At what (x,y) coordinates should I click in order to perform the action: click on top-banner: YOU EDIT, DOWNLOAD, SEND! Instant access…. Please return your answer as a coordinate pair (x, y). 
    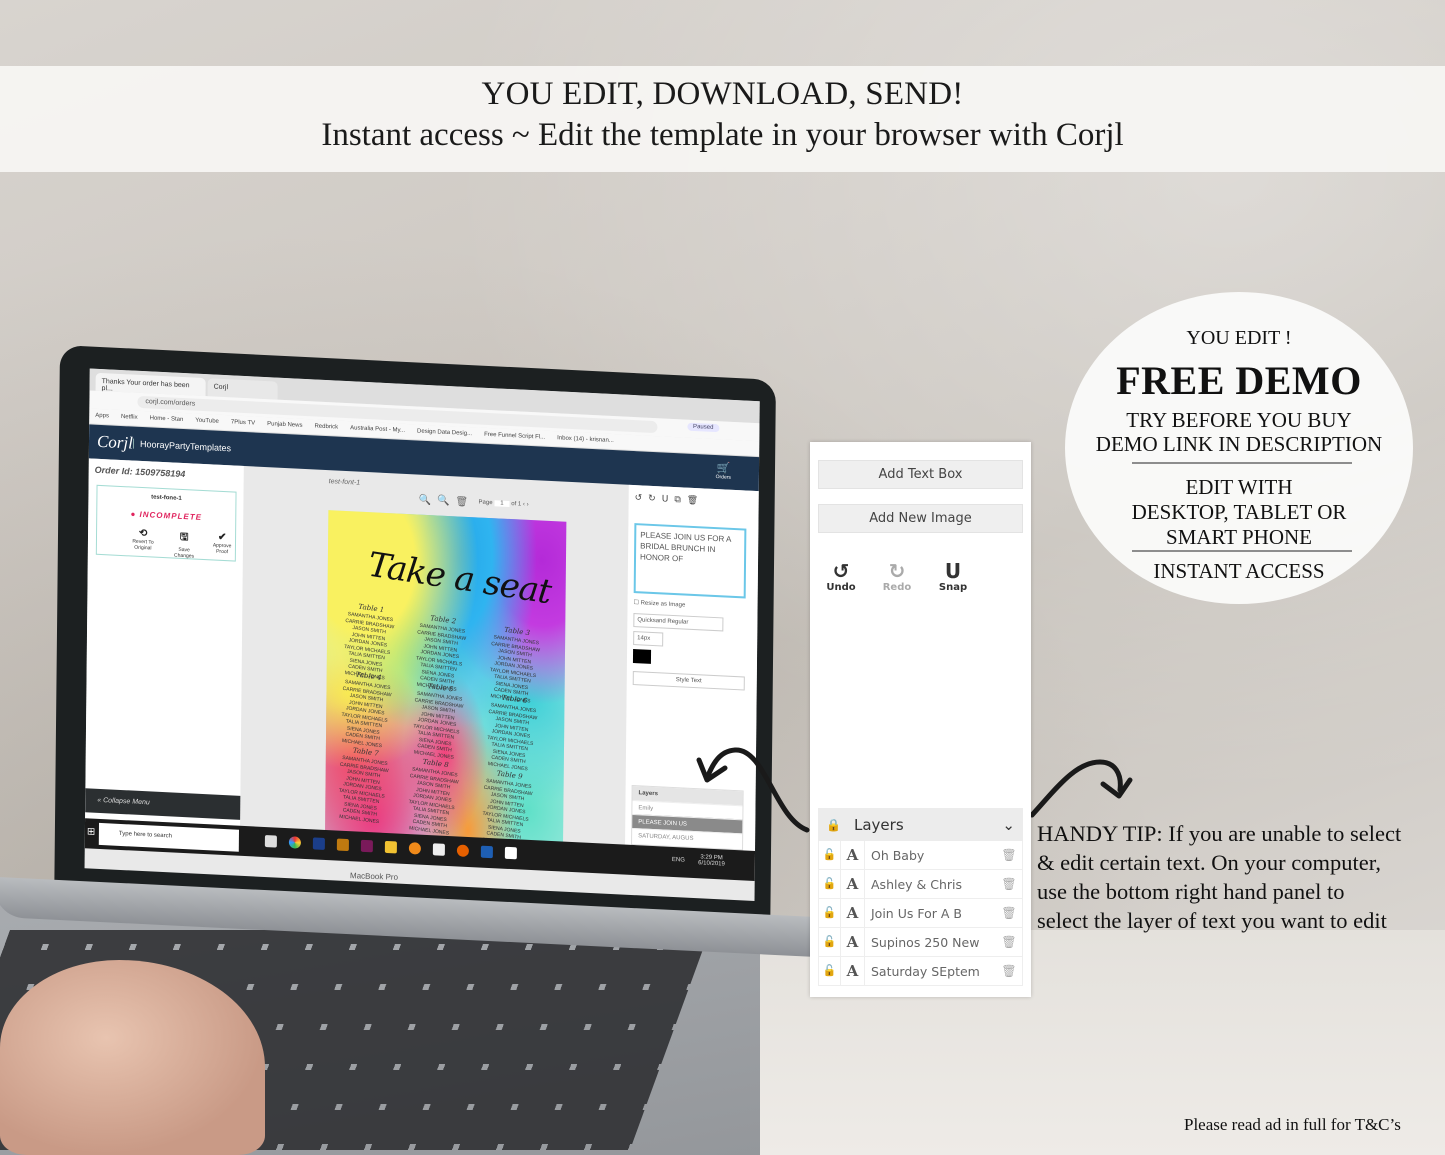
    Looking at the image, I should click on (722, 119).